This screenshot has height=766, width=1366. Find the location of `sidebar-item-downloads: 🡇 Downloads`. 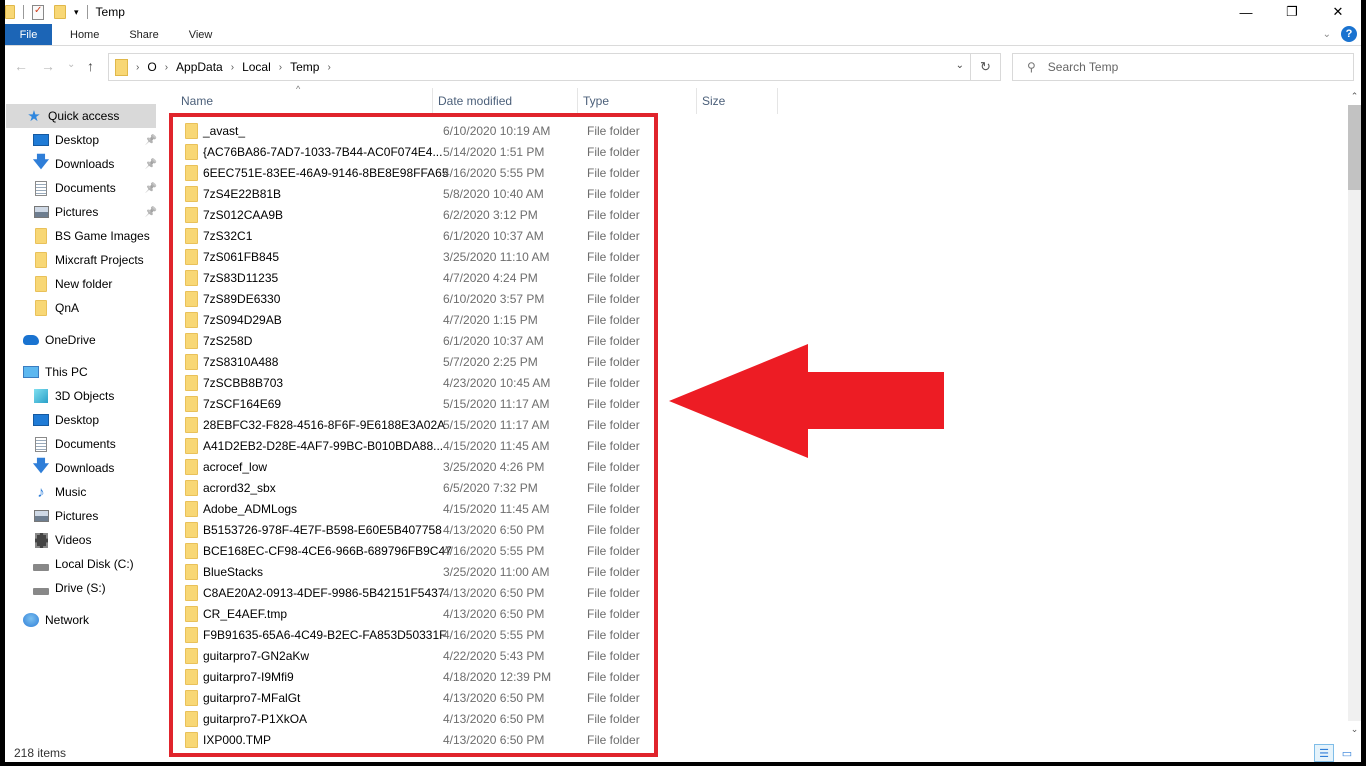

sidebar-item-downloads: 🡇 Downloads is located at coordinates (98, 468).